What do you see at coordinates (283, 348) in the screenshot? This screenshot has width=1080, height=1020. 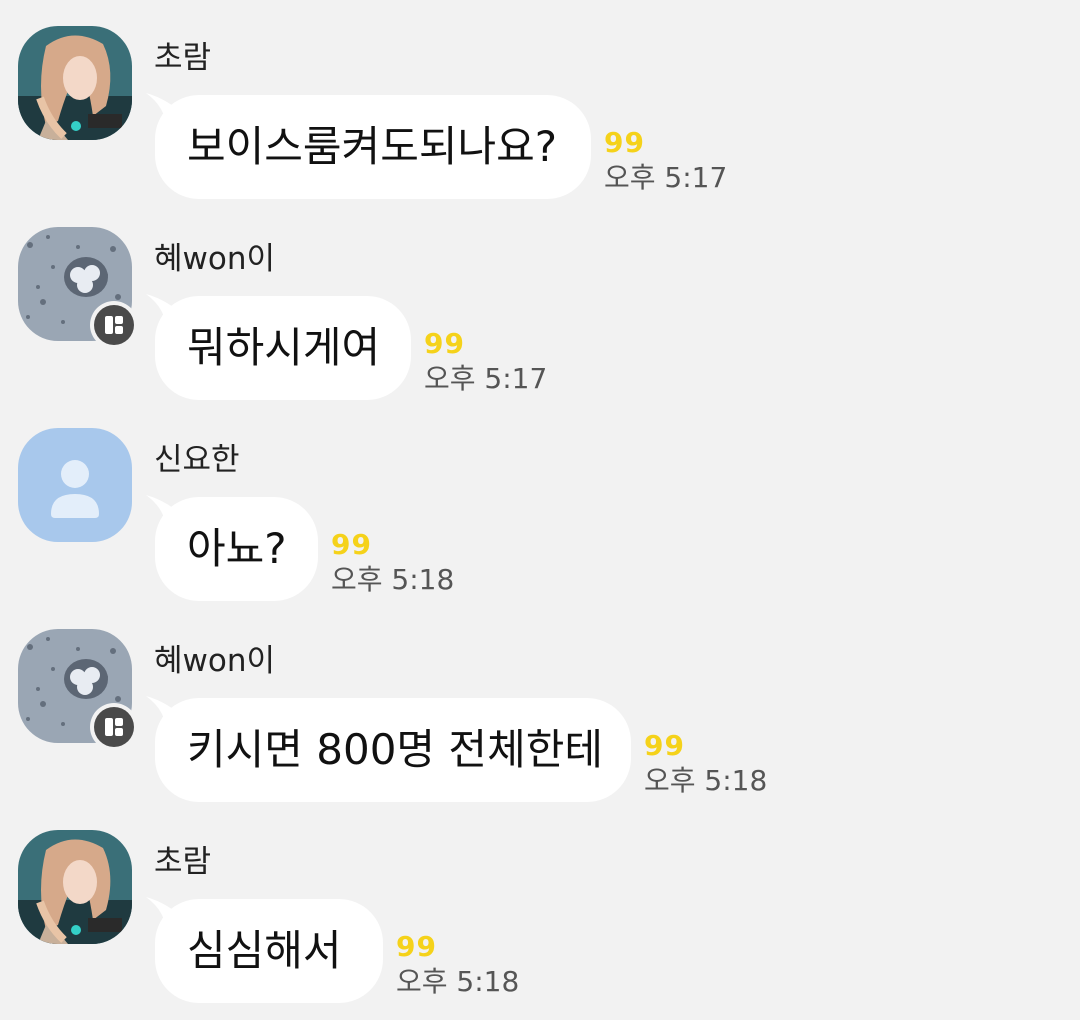 I see `message-bubble: 뭐하시게여` at bounding box center [283, 348].